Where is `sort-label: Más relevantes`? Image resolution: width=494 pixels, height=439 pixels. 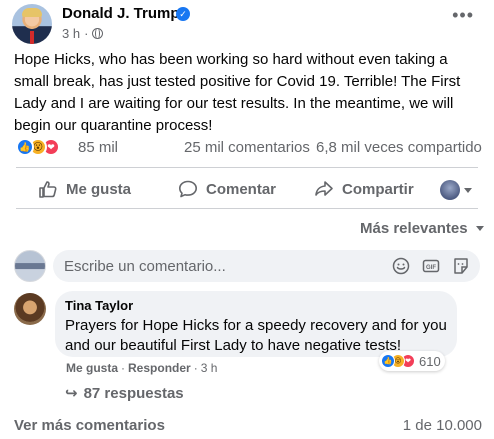
sort-label: Más relevantes is located at coordinates (414, 228).